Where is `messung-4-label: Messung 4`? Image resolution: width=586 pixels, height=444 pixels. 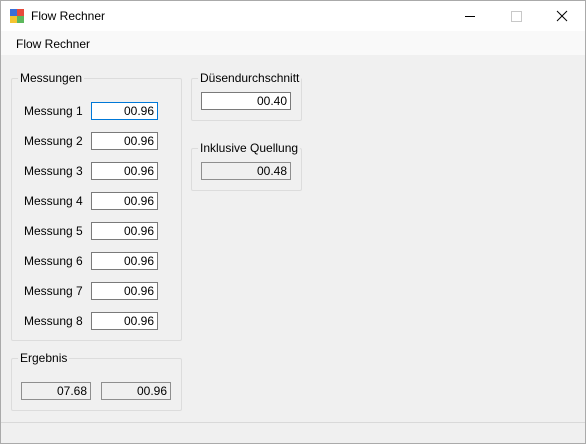 messung-4-label: Messung 4 is located at coordinates (53, 201).